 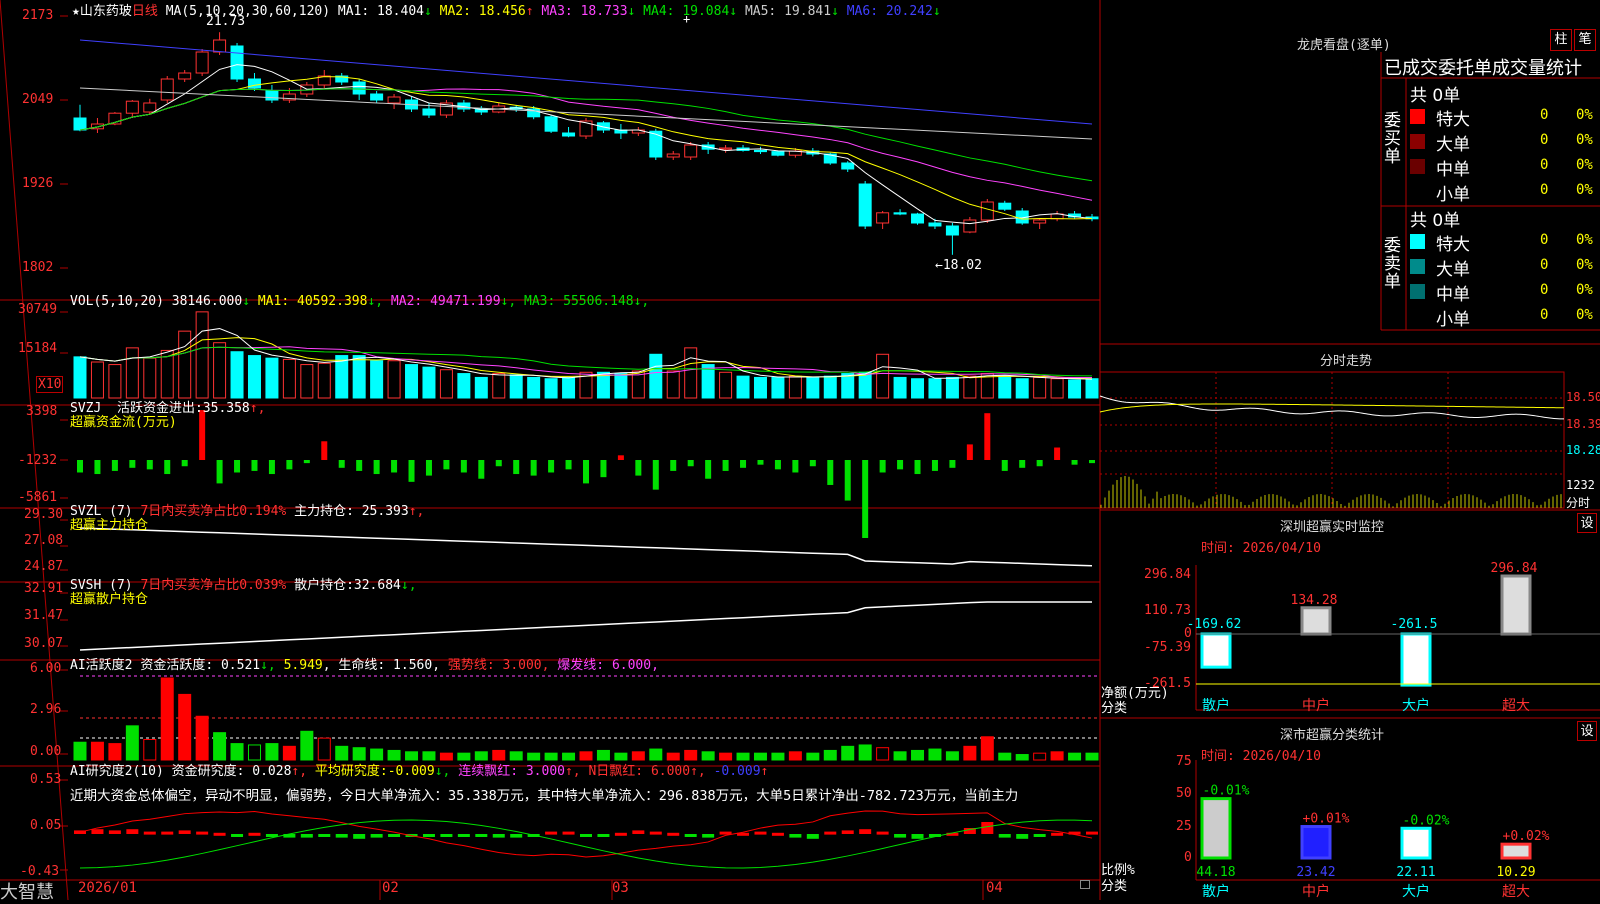 What do you see at coordinates (428, 11) in the screenshot?
I see `ma-arrow: ↓` at bounding box center [428, 11].